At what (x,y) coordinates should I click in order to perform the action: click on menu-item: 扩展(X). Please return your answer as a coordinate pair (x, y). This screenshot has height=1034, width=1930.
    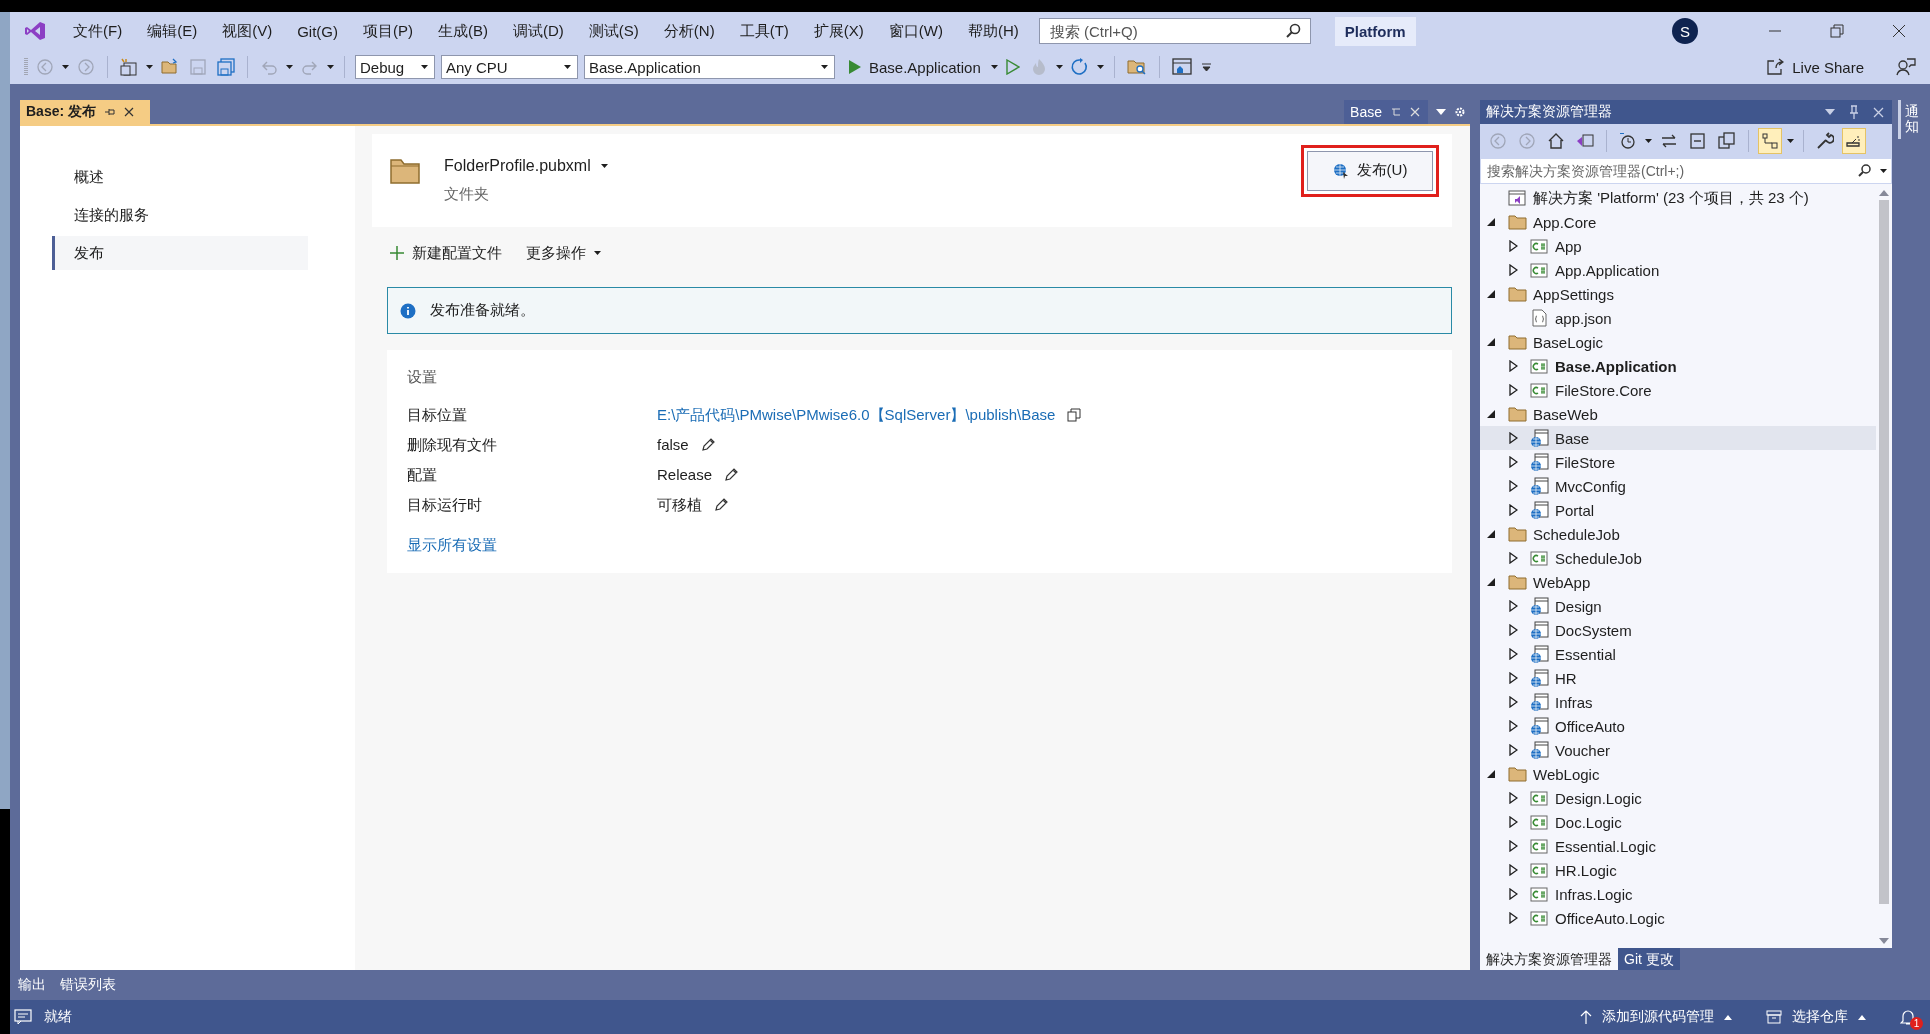
    Looking at the image, I should click on (838, 31).